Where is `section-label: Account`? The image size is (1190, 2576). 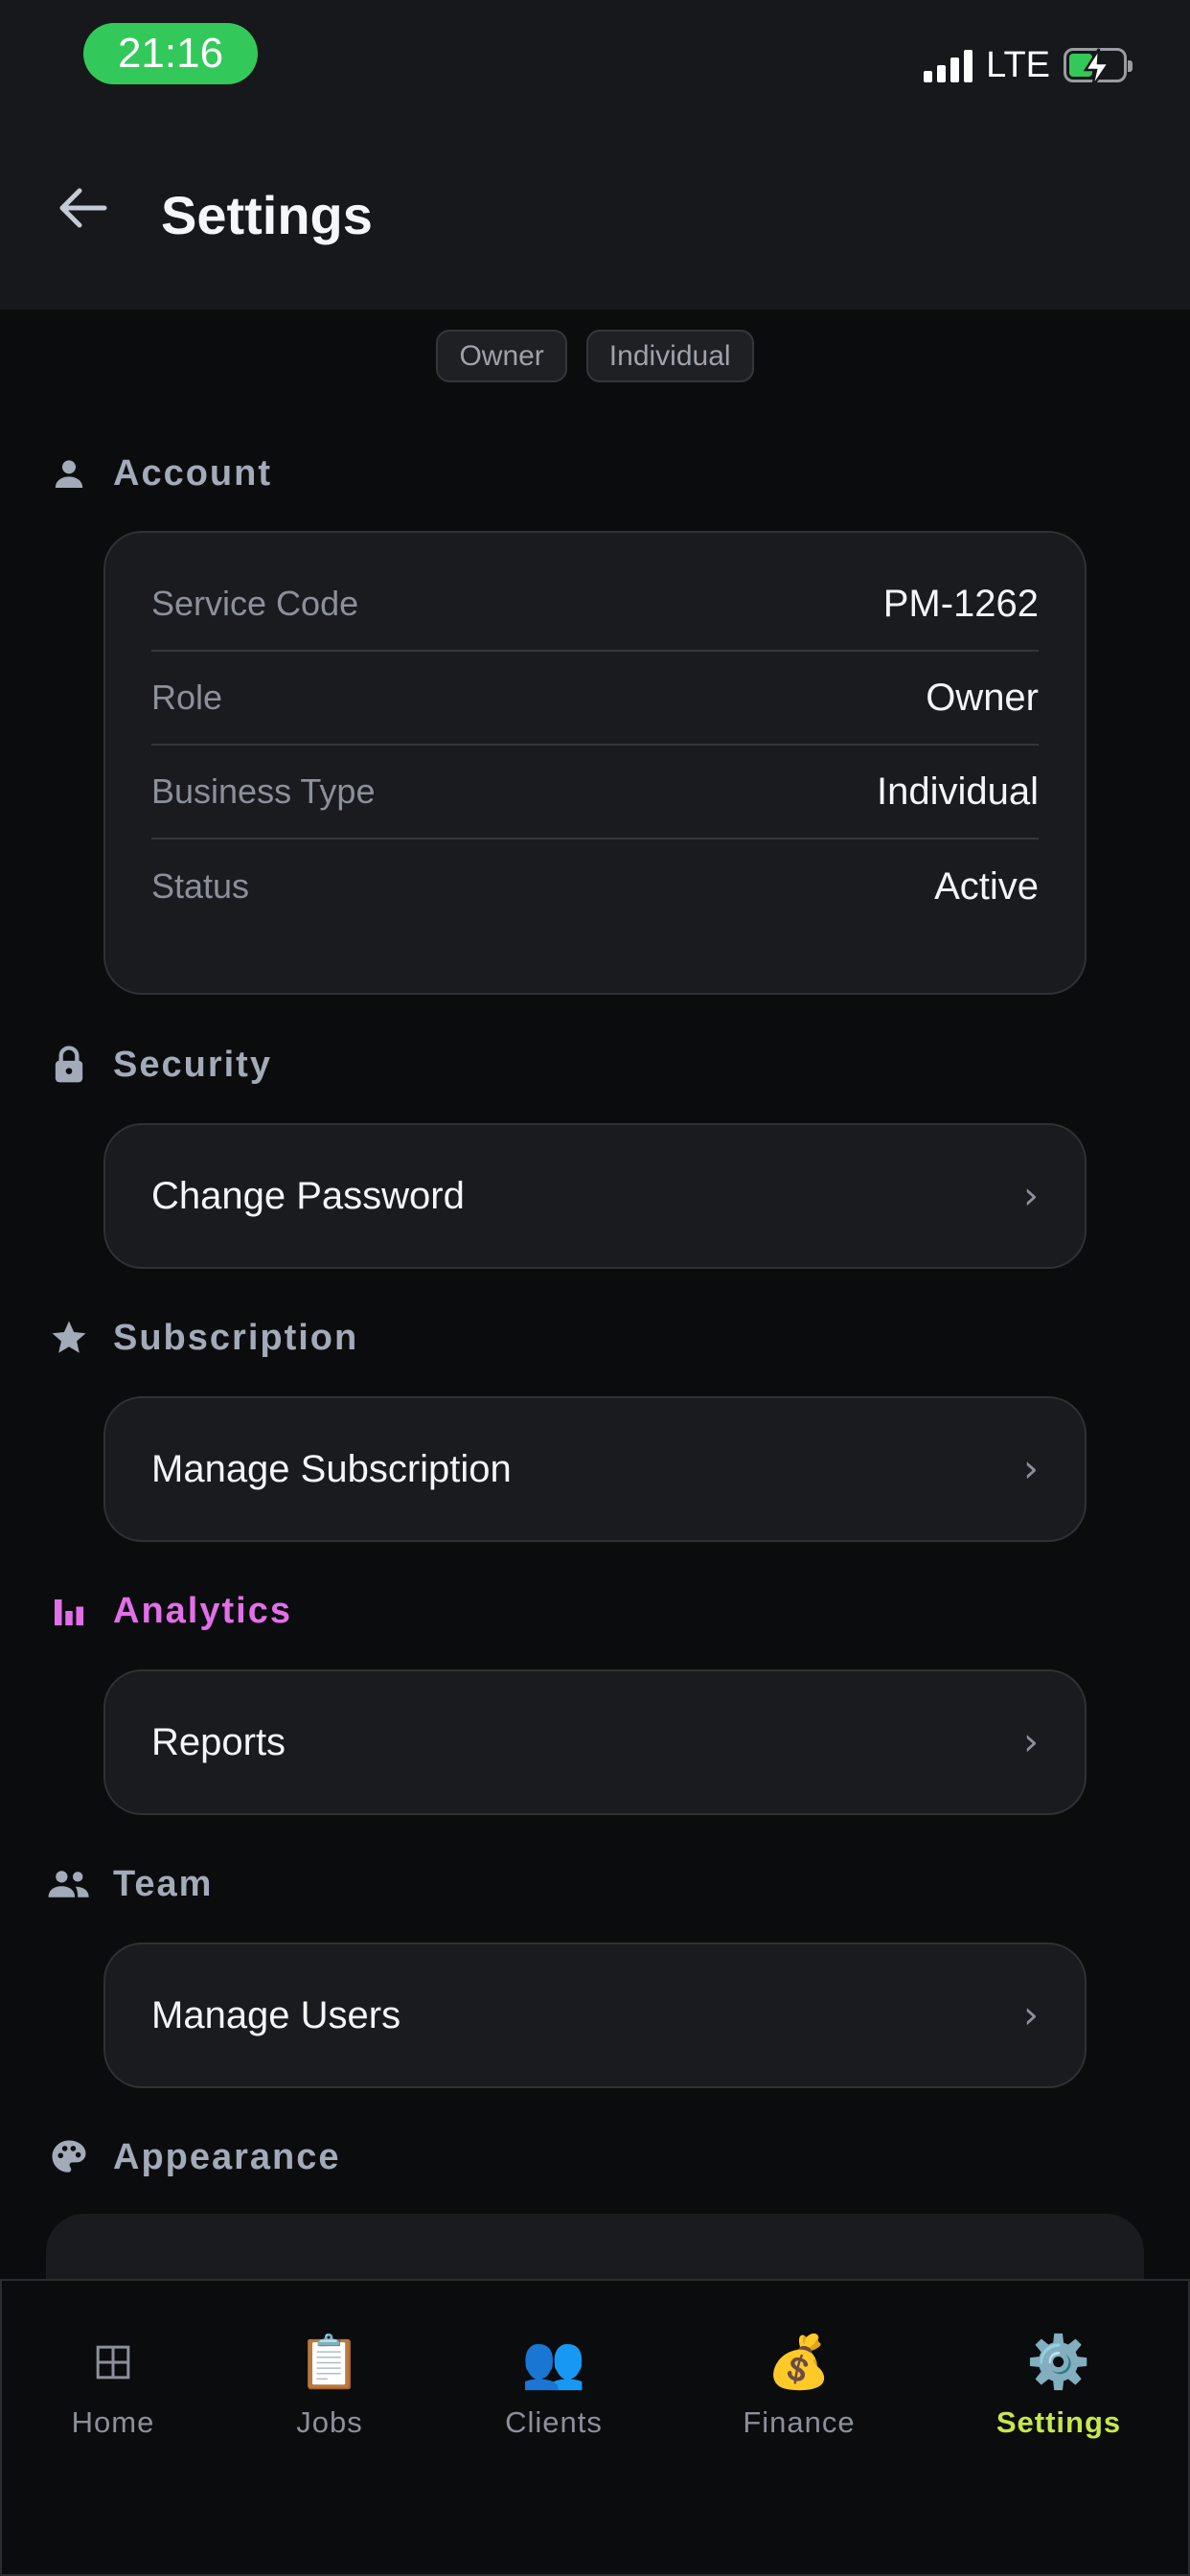 section-label: Account is located at coordinates (193, 473).